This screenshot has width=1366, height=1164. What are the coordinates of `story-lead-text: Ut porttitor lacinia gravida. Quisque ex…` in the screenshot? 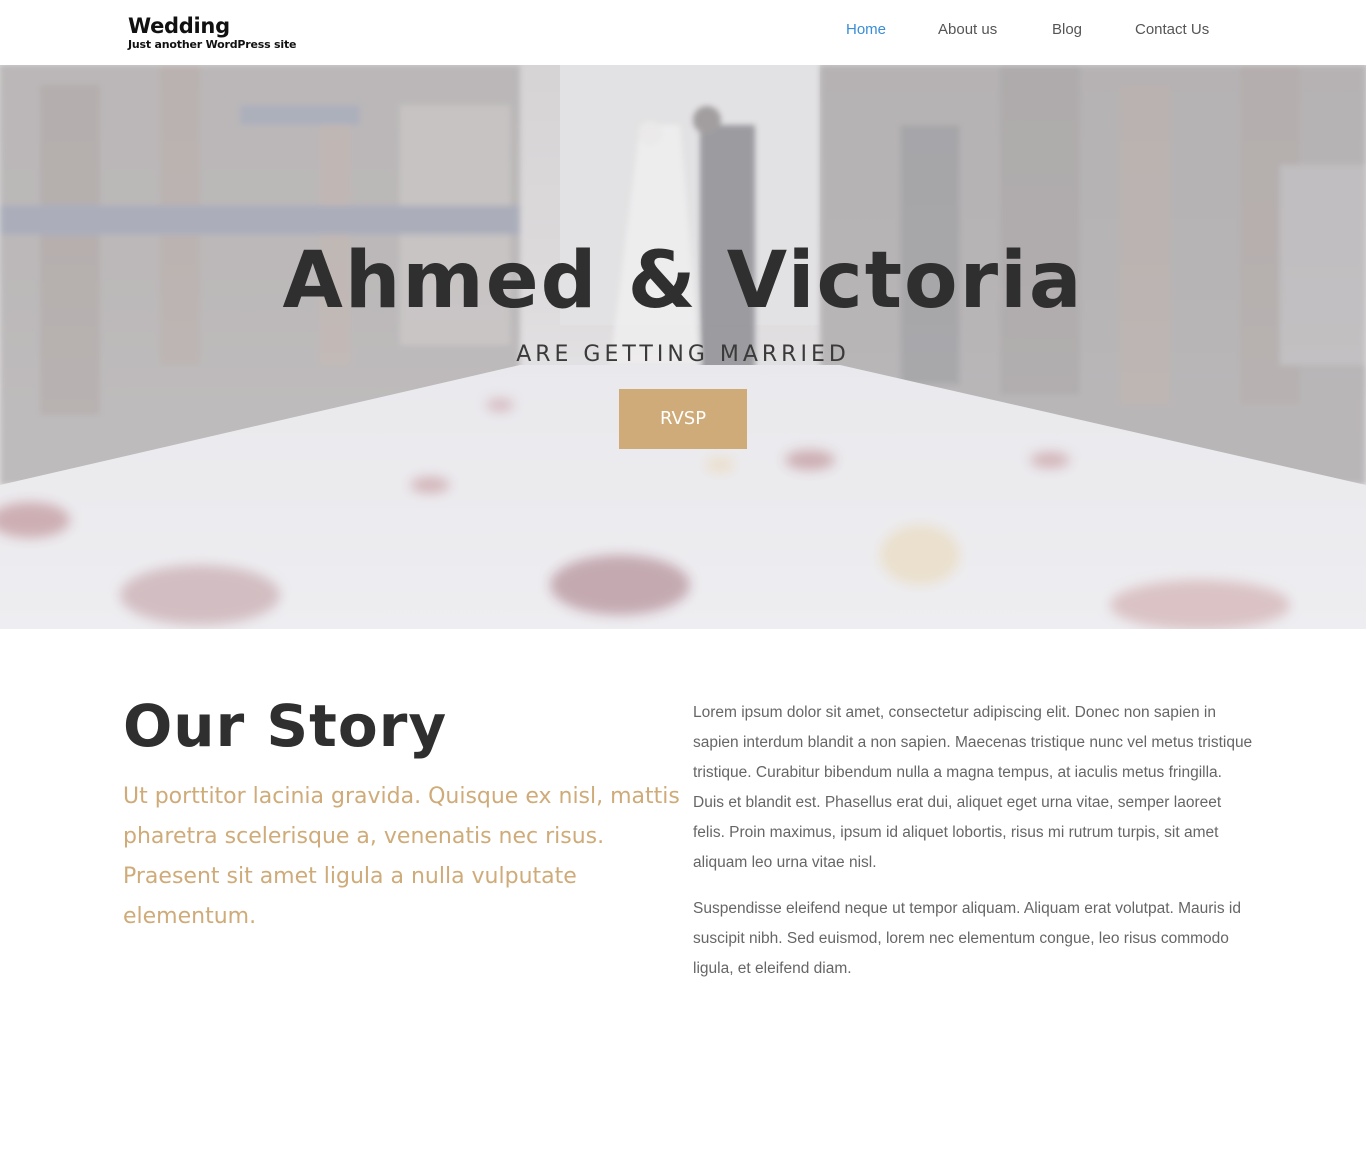 It's located at (401, 856).